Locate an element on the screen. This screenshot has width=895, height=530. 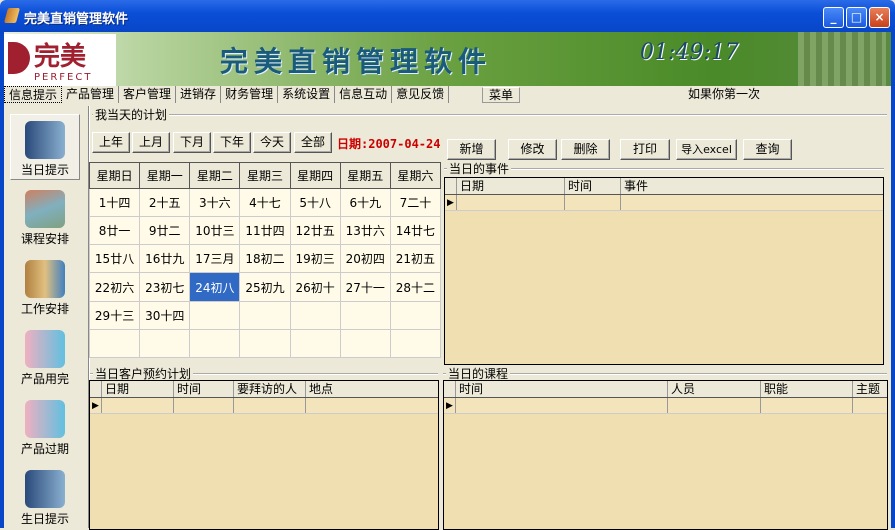
column-header: 地点 is located at coordinates (372, 389).